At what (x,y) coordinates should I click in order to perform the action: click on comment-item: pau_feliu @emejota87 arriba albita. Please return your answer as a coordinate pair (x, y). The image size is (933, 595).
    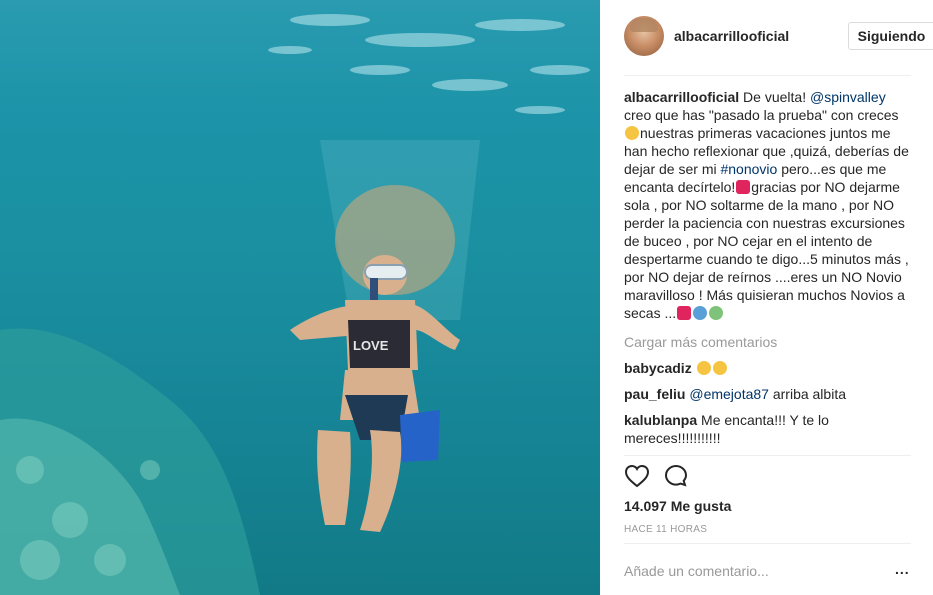
    Looking at the image, I should click on (767, 394).